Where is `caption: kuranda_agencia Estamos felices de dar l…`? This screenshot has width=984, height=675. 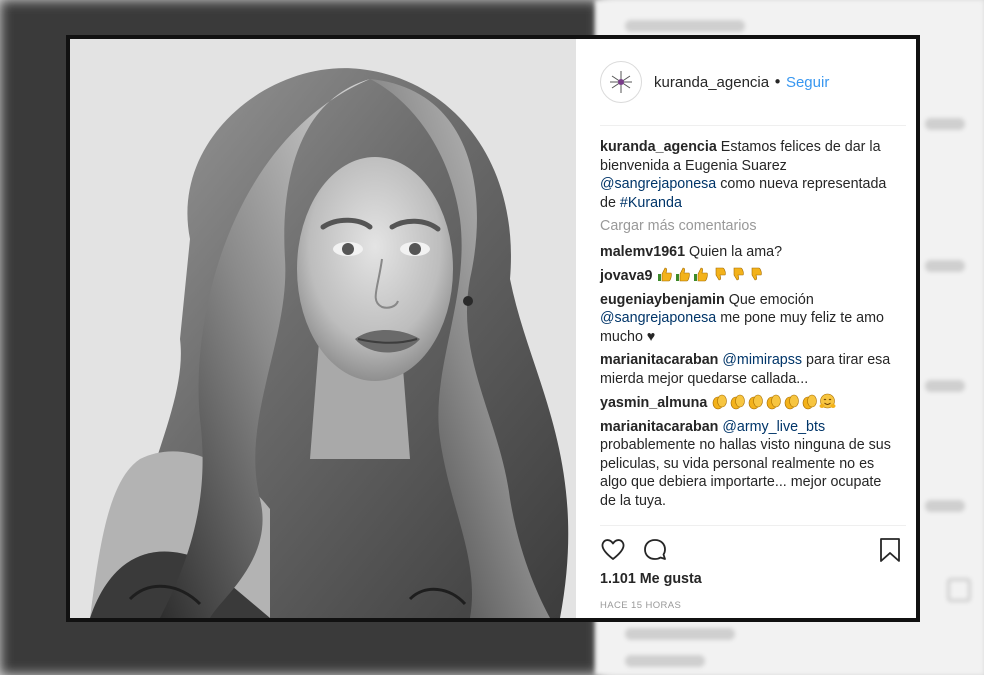
caption: kuranda_agencia Estamos felices de dar l… is located at coordinates (748, 175).